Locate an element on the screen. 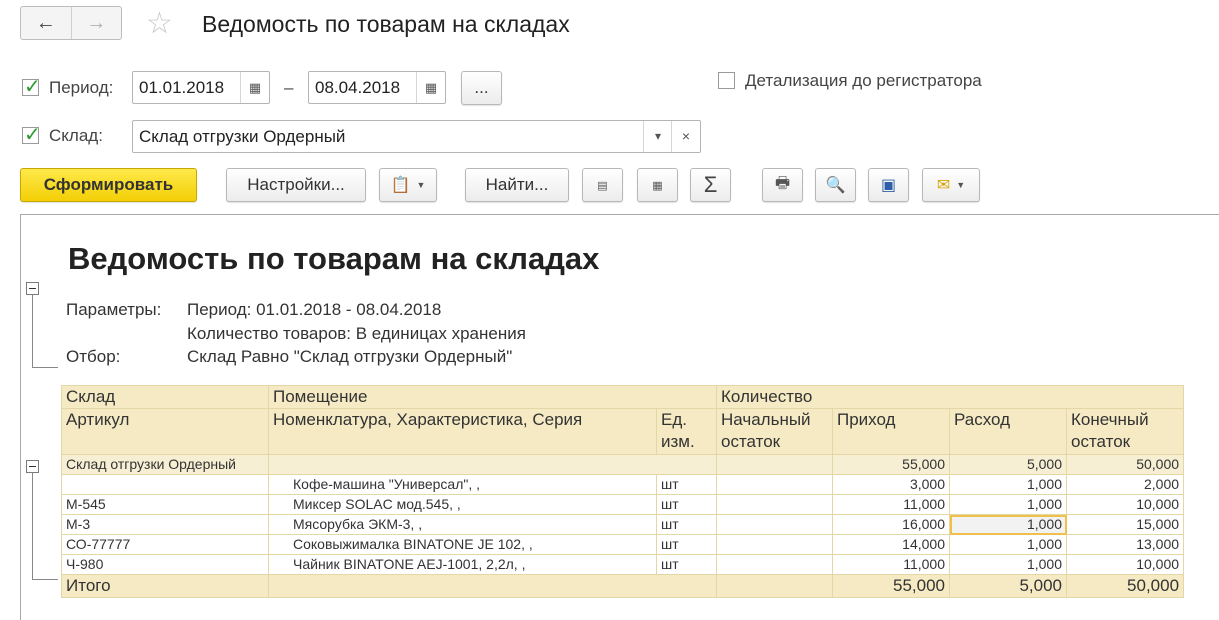 This screenshot has height=620, width=1219. collapse-groups-button: ▤ is located at coordinates (602, 185).